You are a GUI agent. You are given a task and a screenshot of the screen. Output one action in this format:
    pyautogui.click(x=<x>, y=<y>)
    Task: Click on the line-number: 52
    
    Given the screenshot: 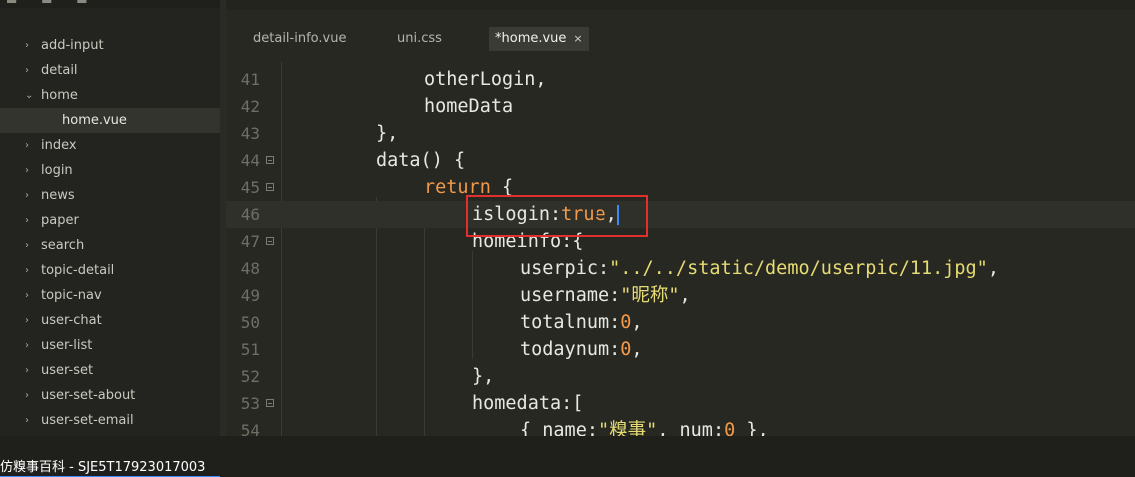 What is the action you would take?
    pyautogui.click(x=250, y=376)
    